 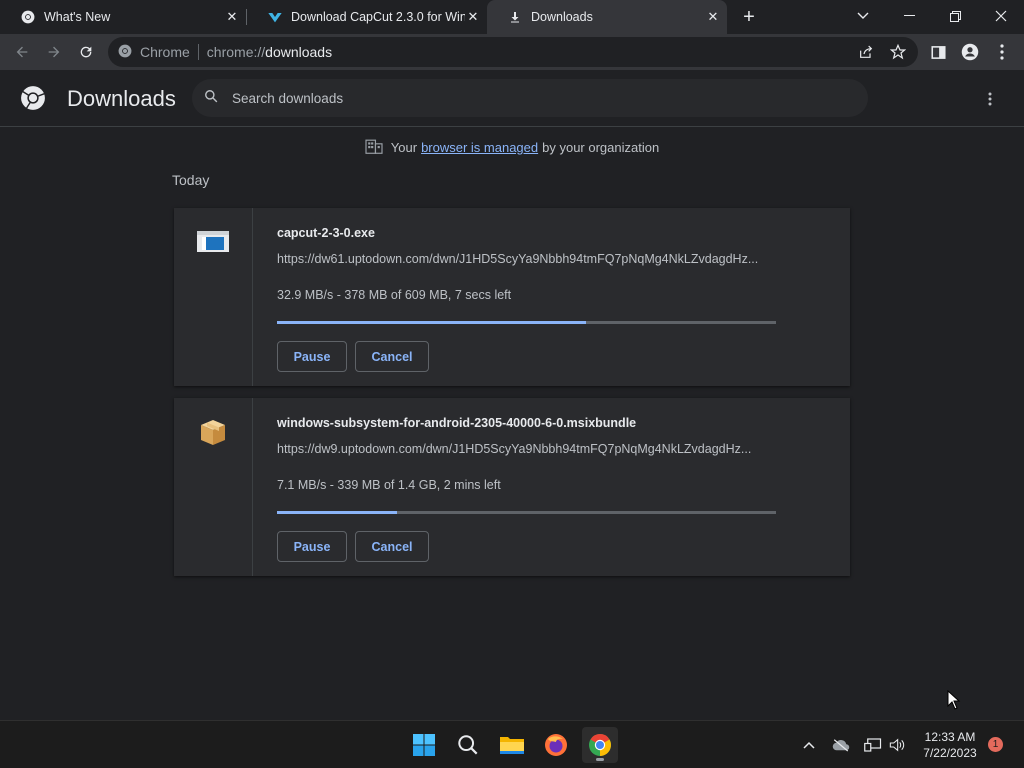 I want to click on onedrive-offline-icon, so click(x=841, y=745).